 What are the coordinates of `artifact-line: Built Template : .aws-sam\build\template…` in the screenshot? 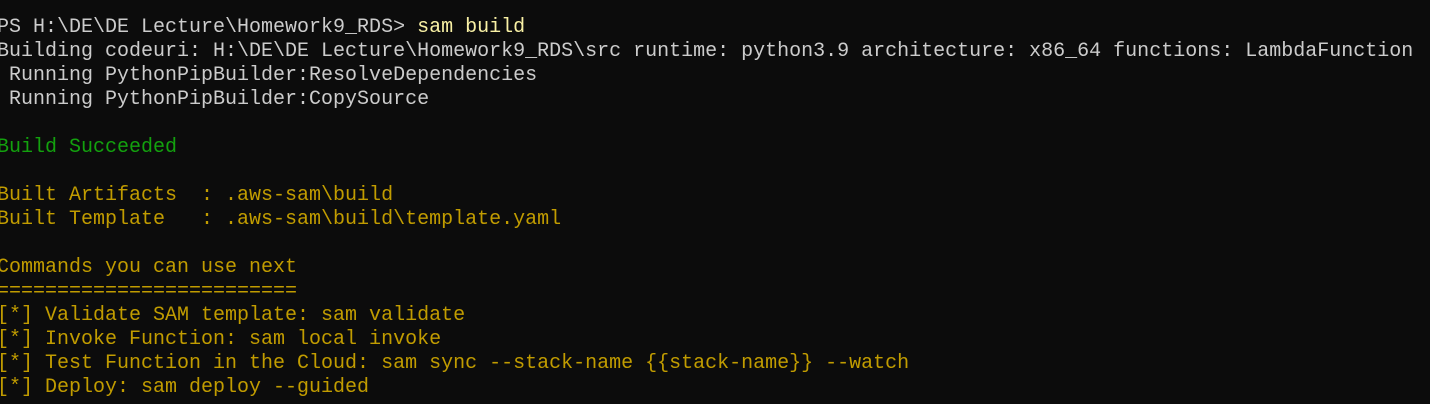 It's located at (281, 219).